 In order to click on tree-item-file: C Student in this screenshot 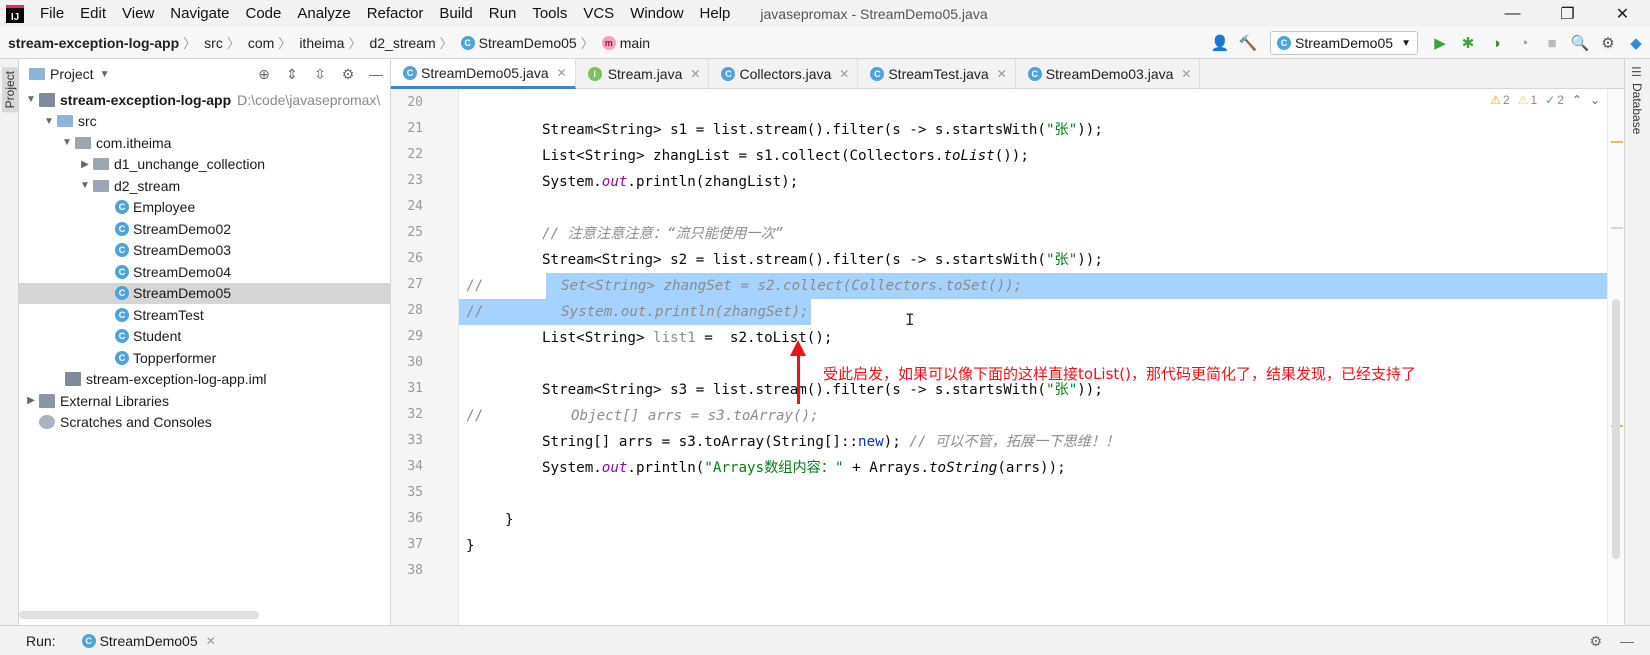, I will do `click(204, 337)`.